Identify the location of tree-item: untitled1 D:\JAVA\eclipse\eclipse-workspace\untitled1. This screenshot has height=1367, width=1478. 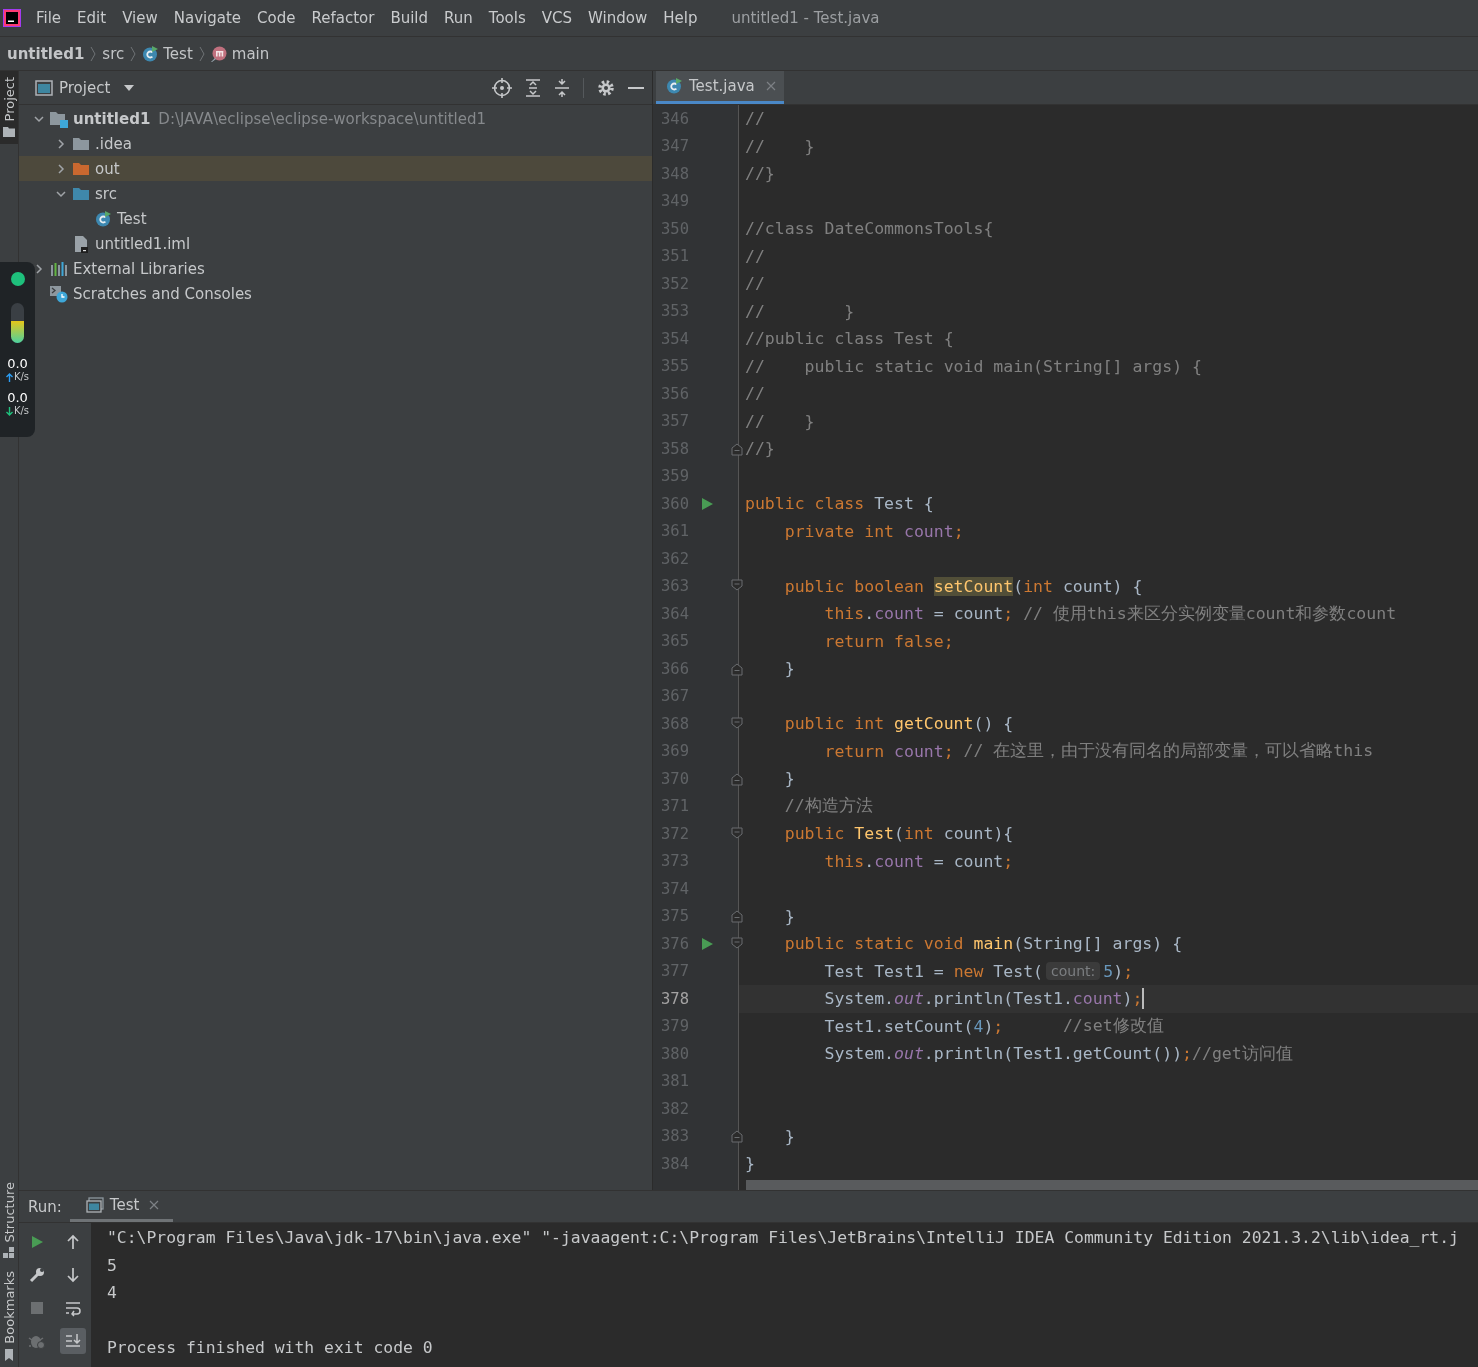
(335, 118).